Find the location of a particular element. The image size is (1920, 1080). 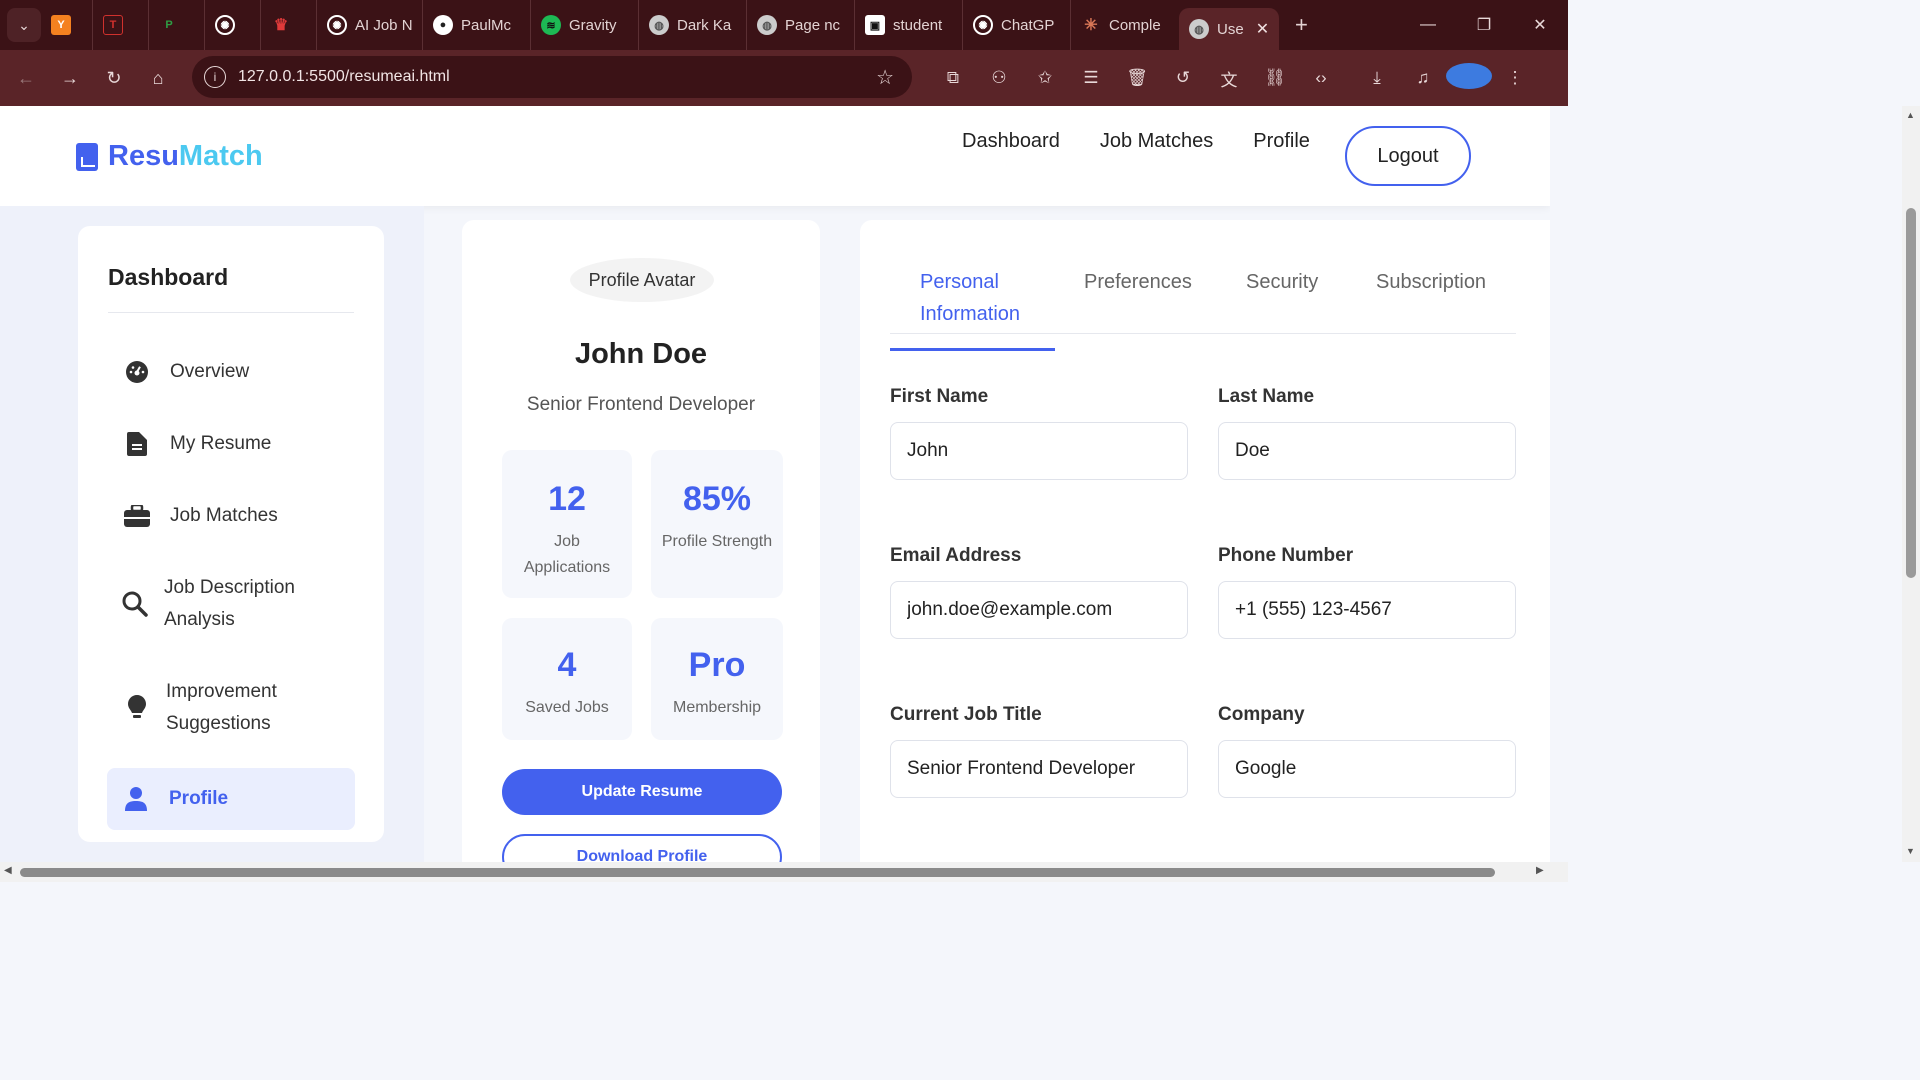

sidebar-item-job-description-analysis: Job Description Analysis is located at coordinates (231, 604).